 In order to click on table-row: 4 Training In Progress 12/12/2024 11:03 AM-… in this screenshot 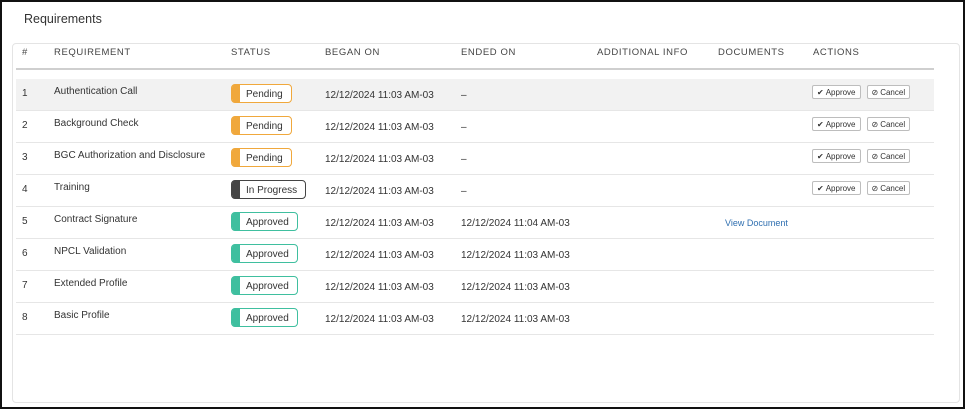, I will do `click(475, 191)`.